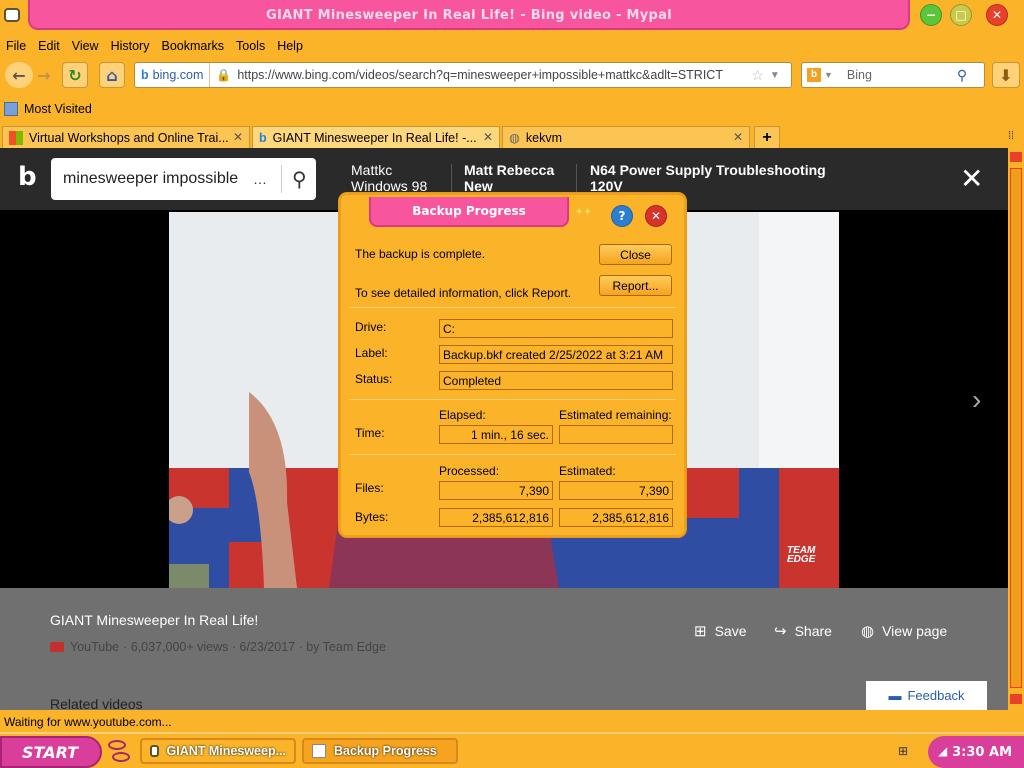 The image size is (1024, 768). I want to click on menu-help: Help, so click(290, 46).